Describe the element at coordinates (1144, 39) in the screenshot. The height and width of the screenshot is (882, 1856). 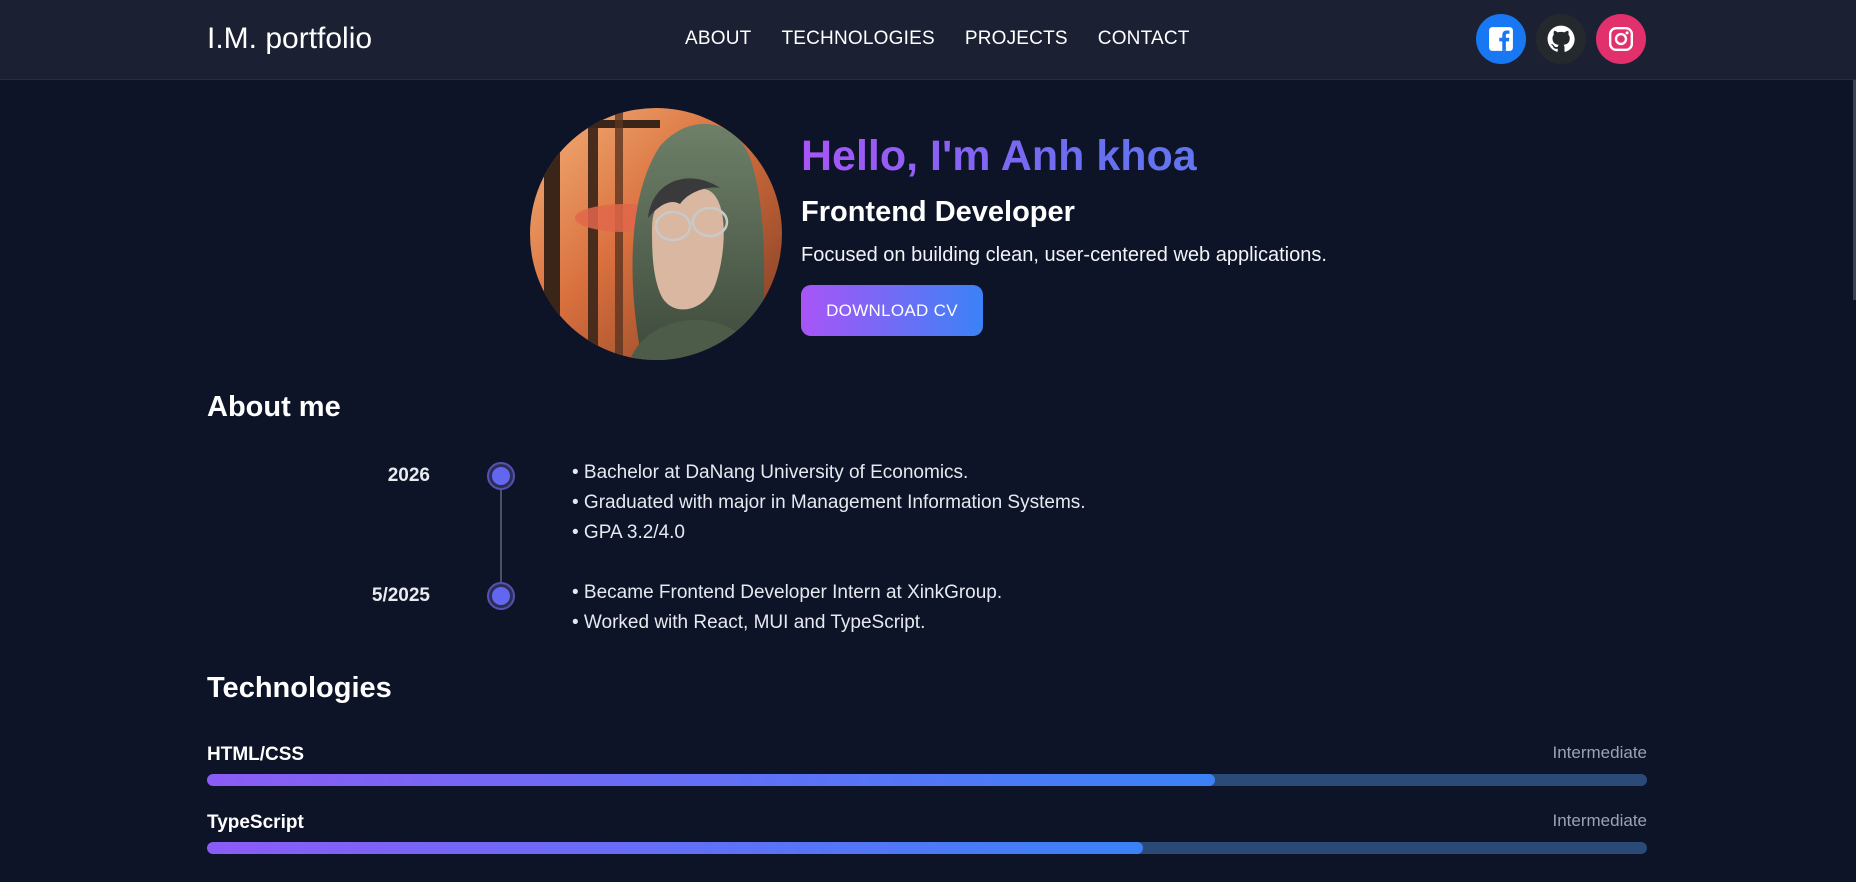
I see `nav-link-contact: CONTACT` at that location.